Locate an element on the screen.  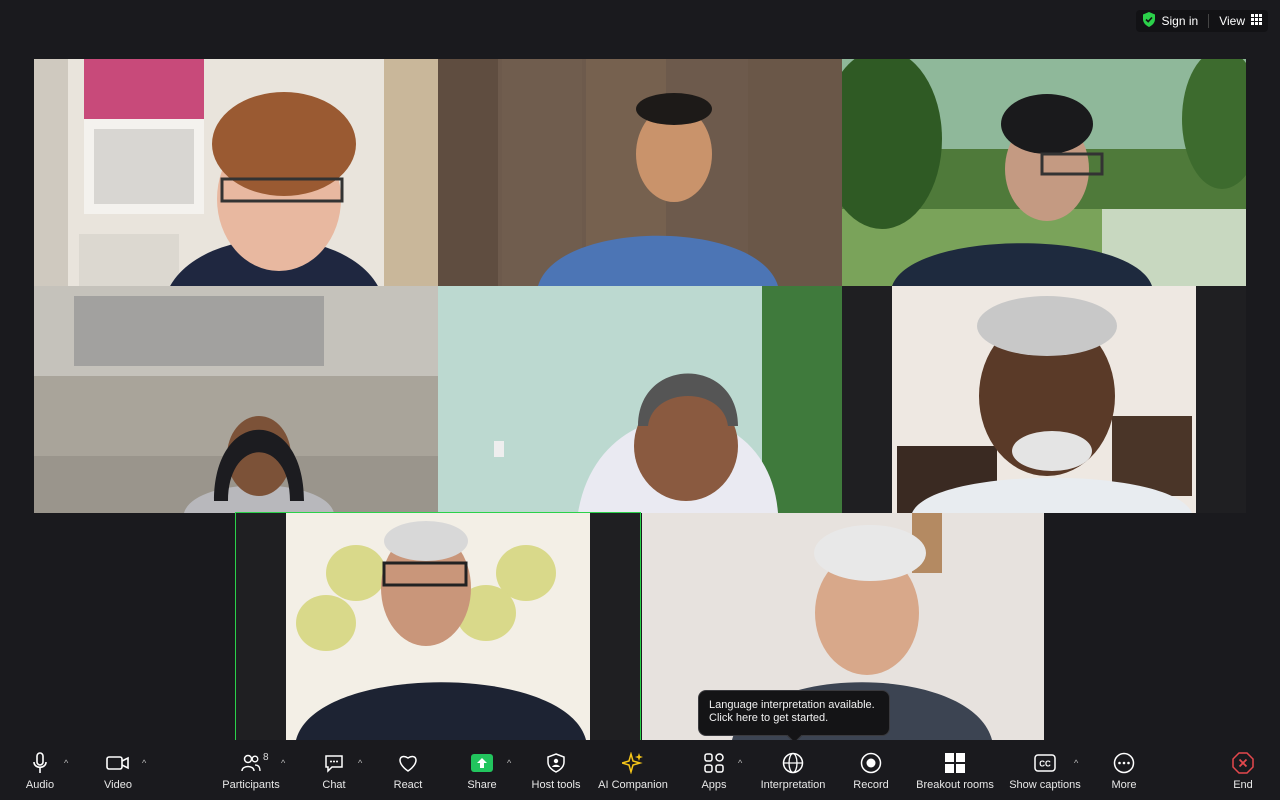
ai-companion-label: AI Companion is located at coordinates (633, 784).